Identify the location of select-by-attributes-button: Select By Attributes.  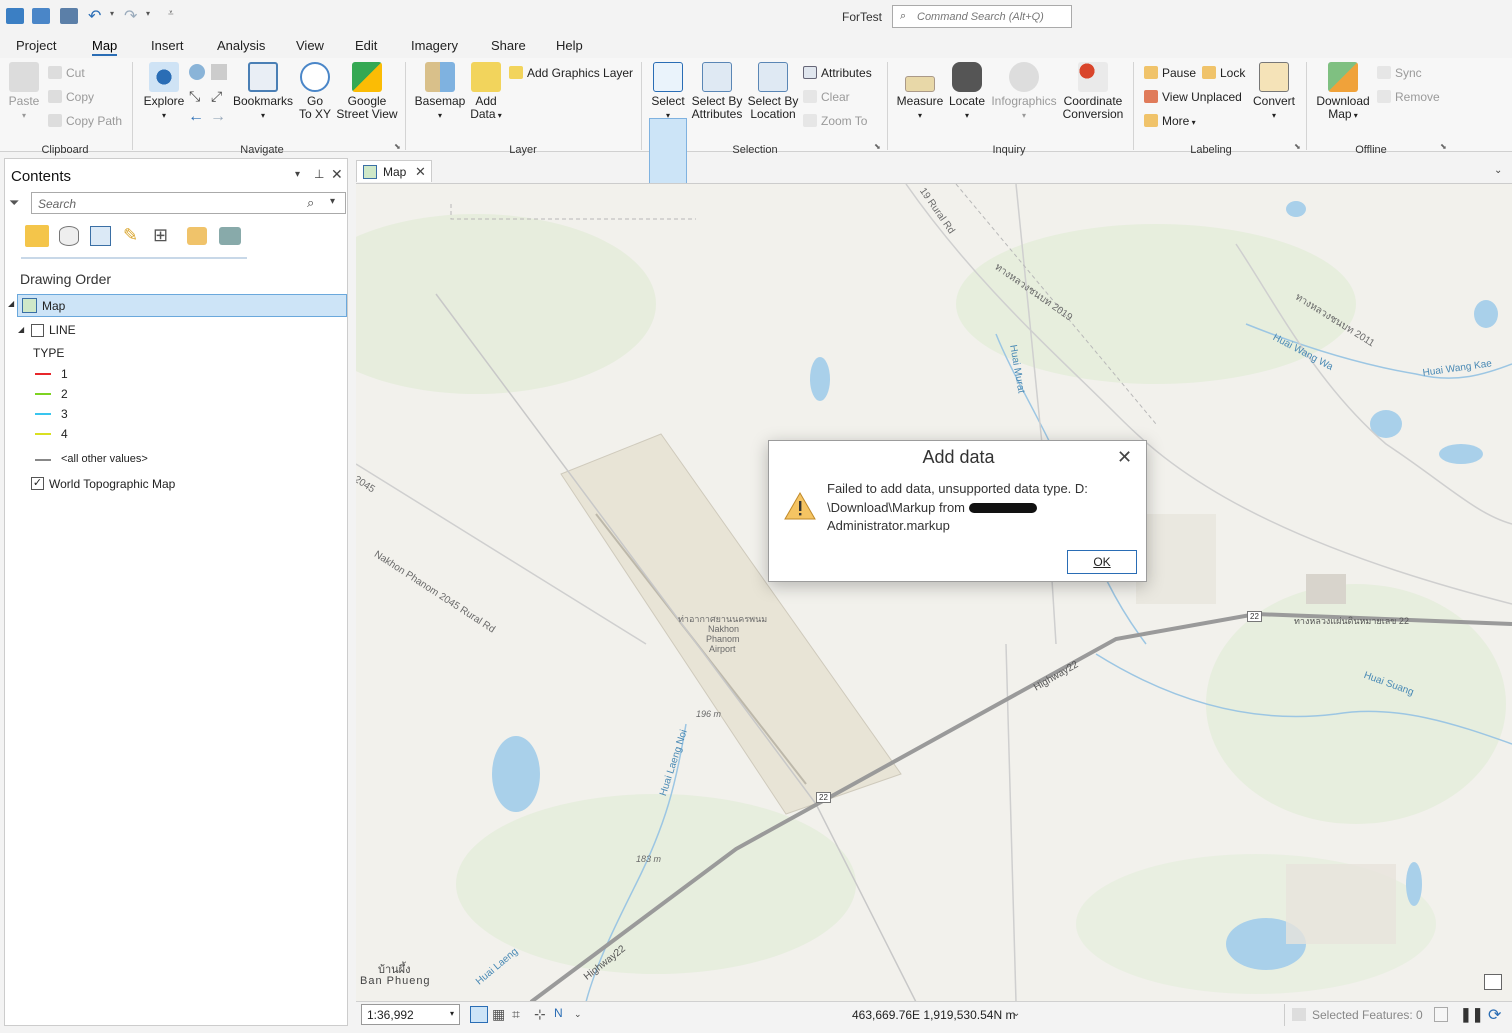
(717, 91).